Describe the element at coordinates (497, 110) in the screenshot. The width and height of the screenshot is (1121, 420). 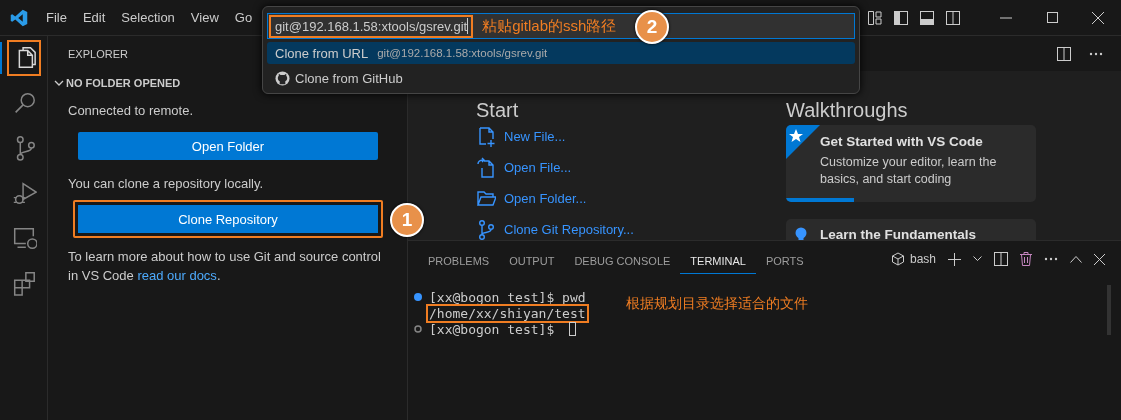
I see `start-heading: Start` at that location.